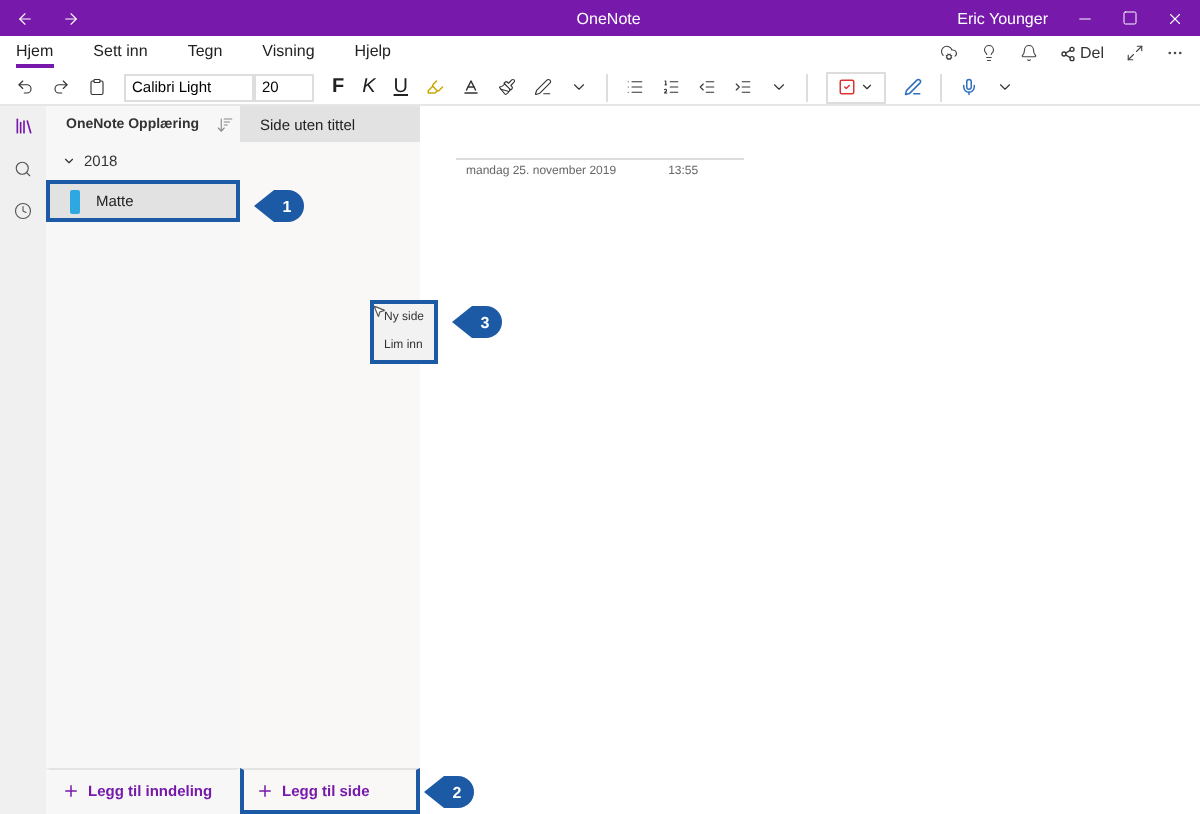  What do you see at coordinates (1081, 53) in the screenshot?
I see `share-button: Del` at bounding box center [1081, 53].